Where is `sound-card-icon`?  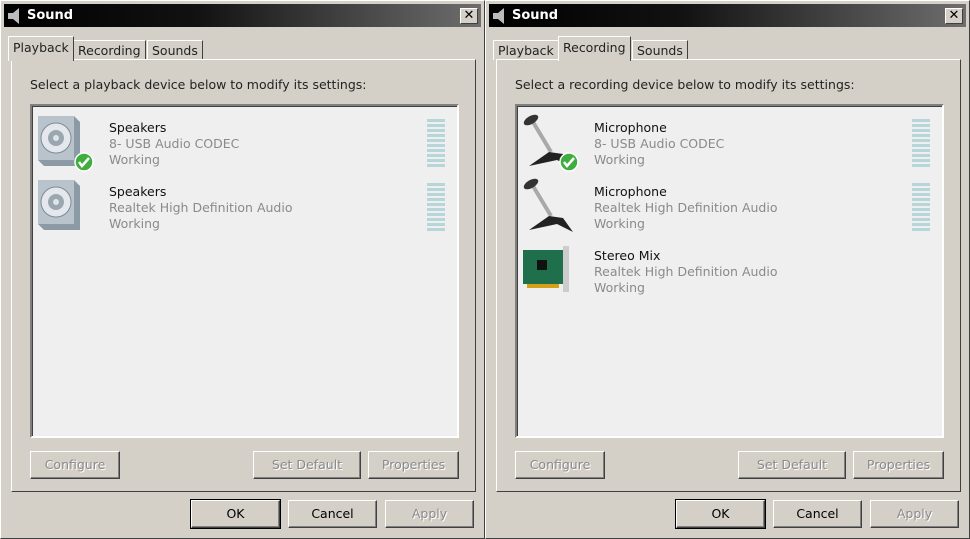
sound-card-icon is located at coordinates (547, 269).